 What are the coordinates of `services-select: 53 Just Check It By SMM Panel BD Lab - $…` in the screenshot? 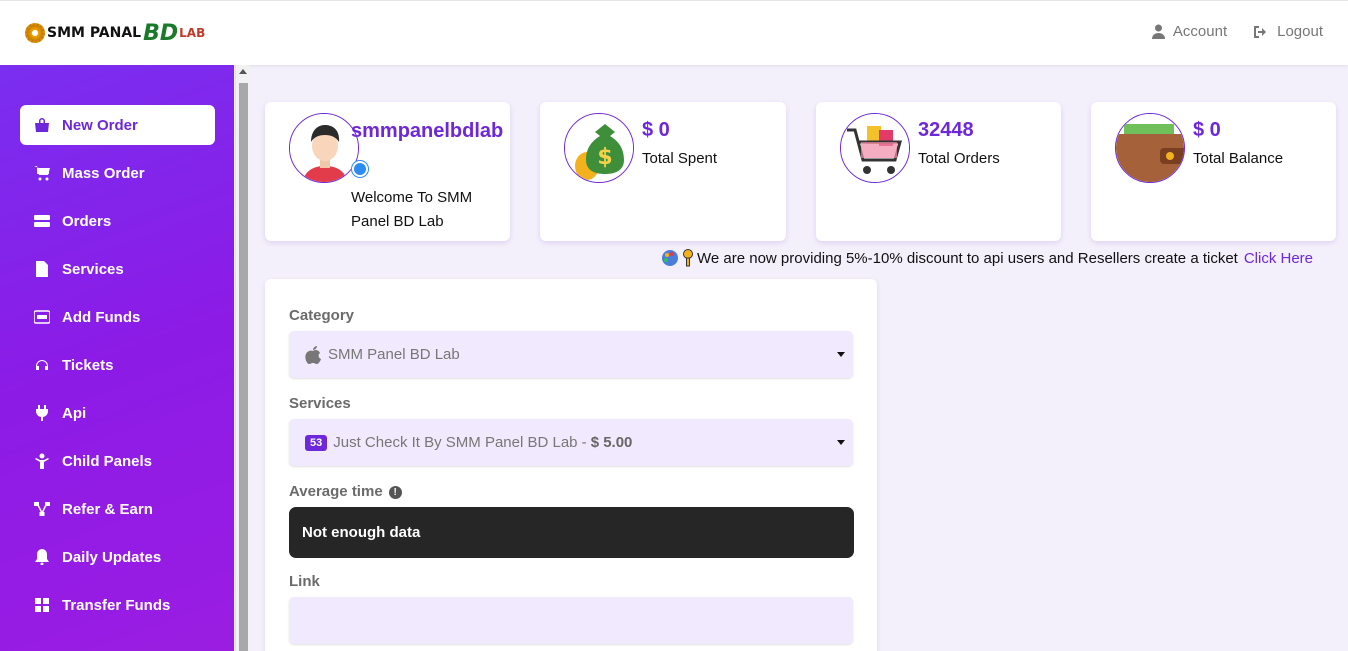 It's located at (571, 442).